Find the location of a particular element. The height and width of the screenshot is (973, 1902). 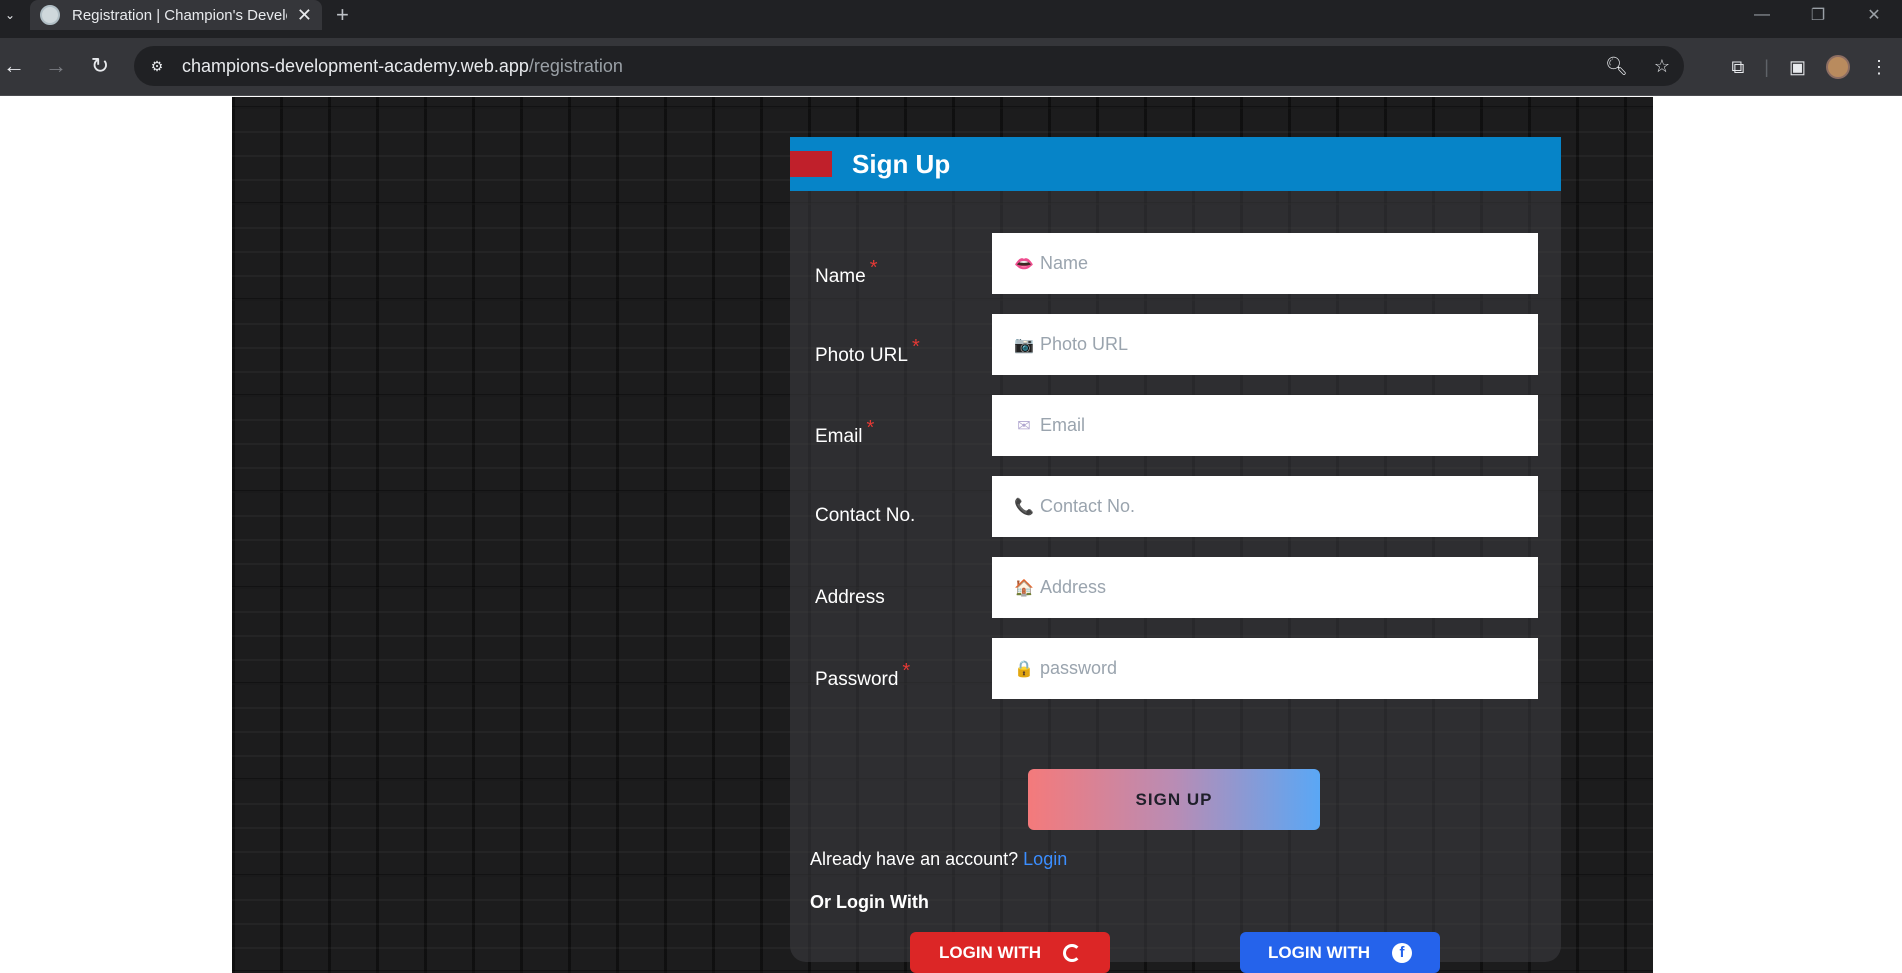

card-header: Sign Up is located at coordinates (1175, 164).